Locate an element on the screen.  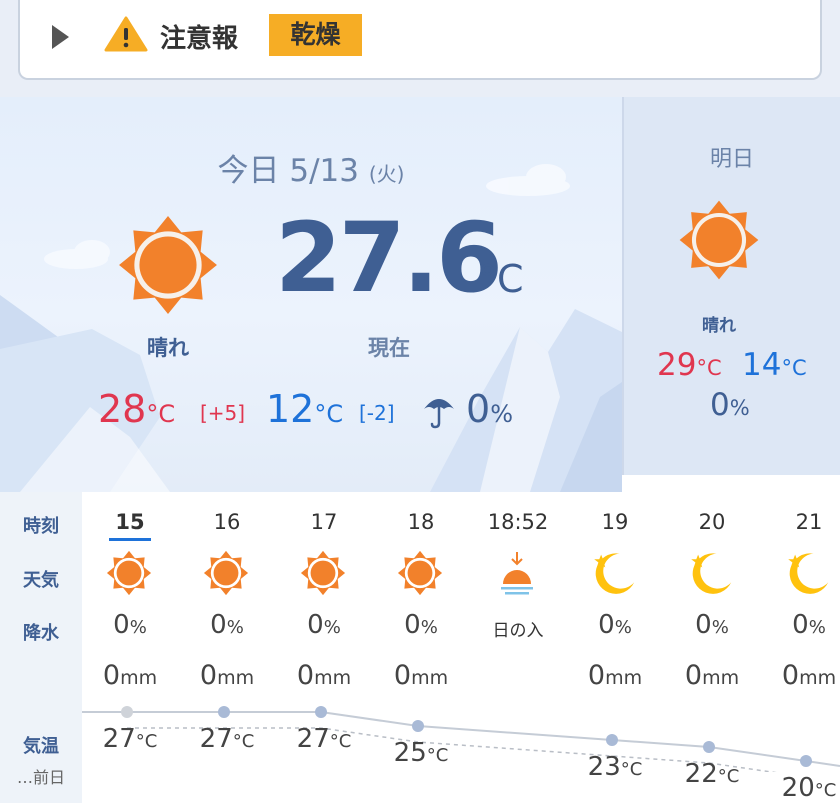
sunset-icon is located at coordinates (517, 573).